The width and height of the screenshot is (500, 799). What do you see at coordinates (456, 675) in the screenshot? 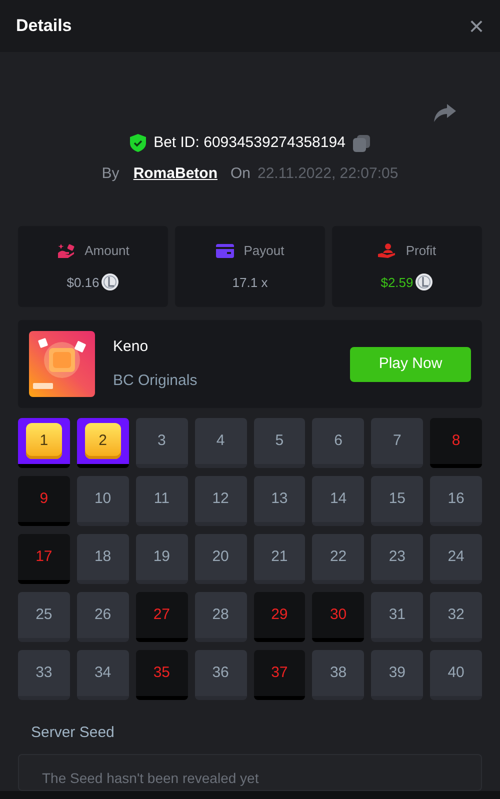
I see `keno-tile: 40` at bounding box center [456, 675].